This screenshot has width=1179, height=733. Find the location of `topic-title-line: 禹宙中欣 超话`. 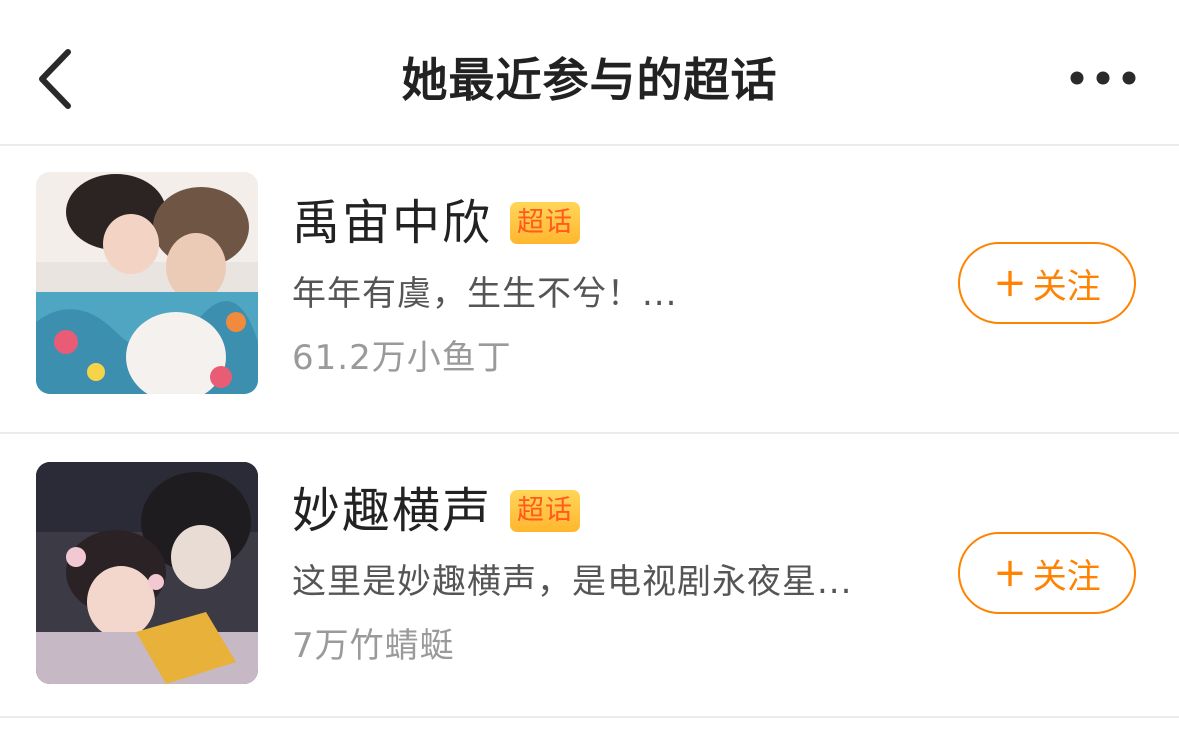

topic-title-line: 禹宙中欣 超话 is located at coordinates (436, 223).